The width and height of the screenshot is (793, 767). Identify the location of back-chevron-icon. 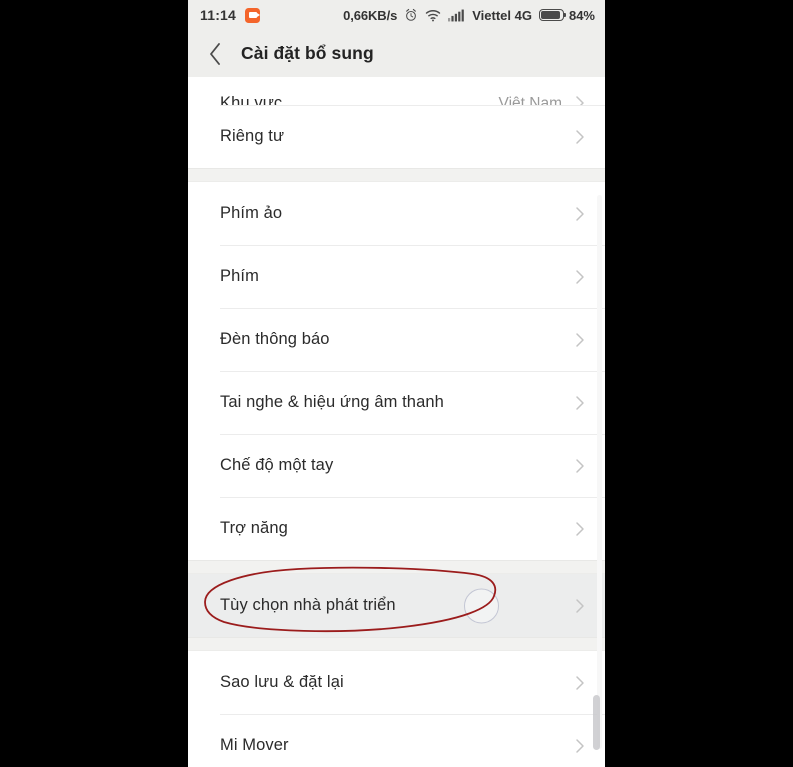
(215, 54).